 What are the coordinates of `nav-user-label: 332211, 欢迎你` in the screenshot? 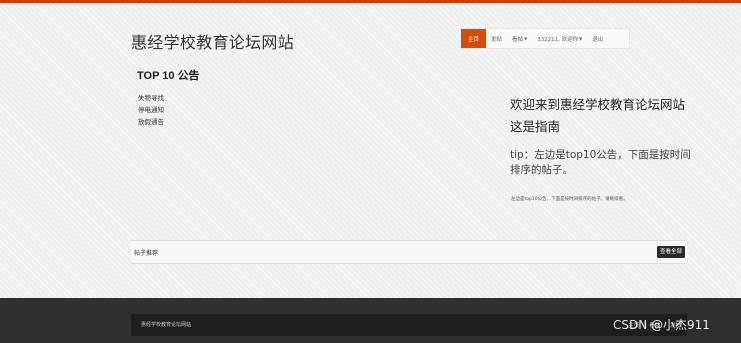 It's located at (558, 39).